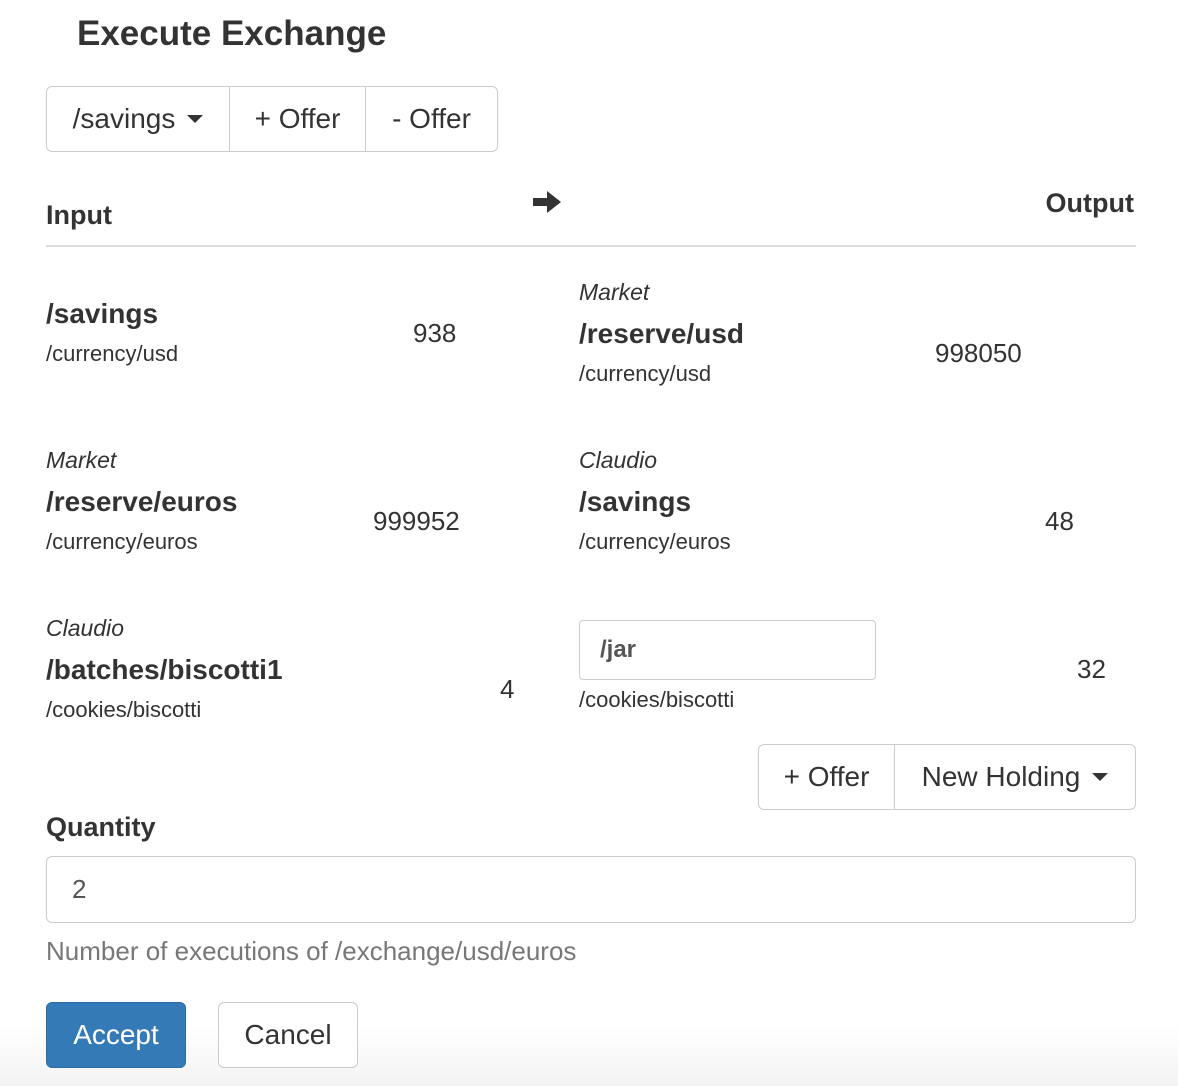 This screenshot has width=1178, height=1086. Describe the element at coordinates (431, 119) in the screenshot. I see `remove-offer-button: - Offer` at that location.